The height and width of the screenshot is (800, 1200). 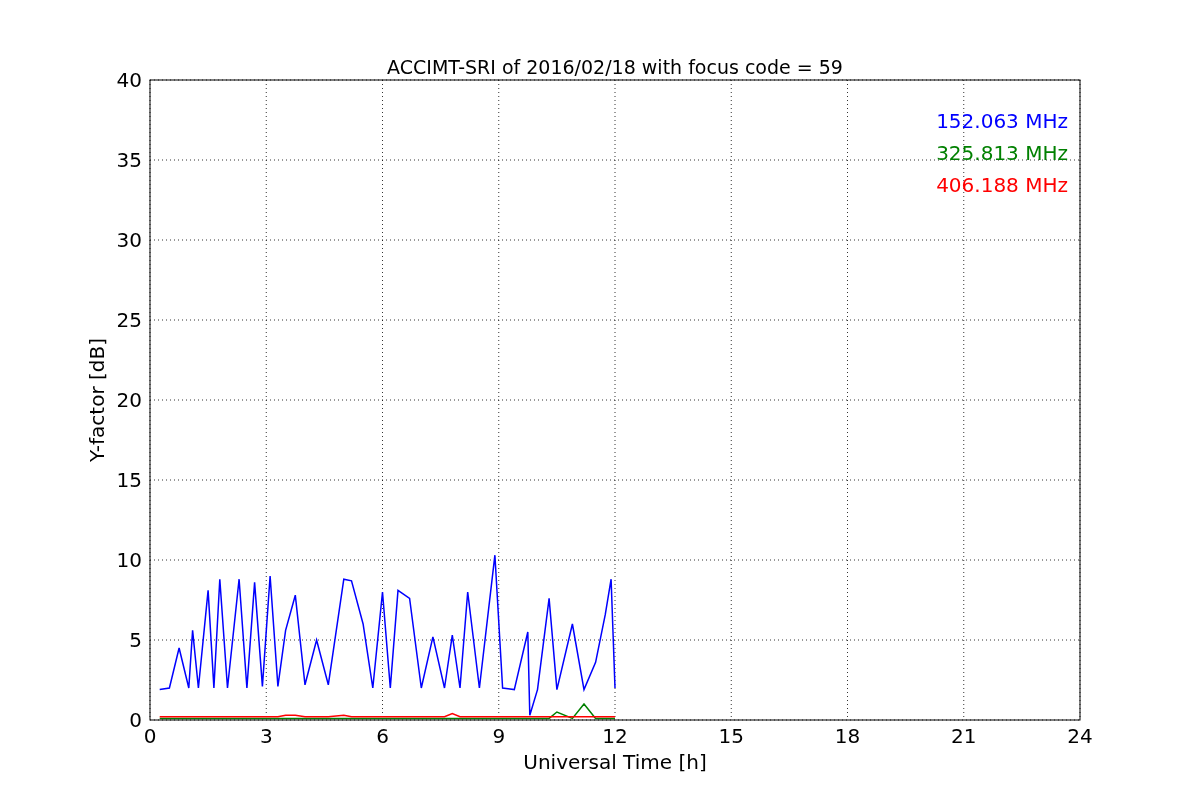 What do you see at coordinates (97, 400) in the screenshot?
I see `y-axis-label: Y-factor [dB]` at bounding box center [97, 400].